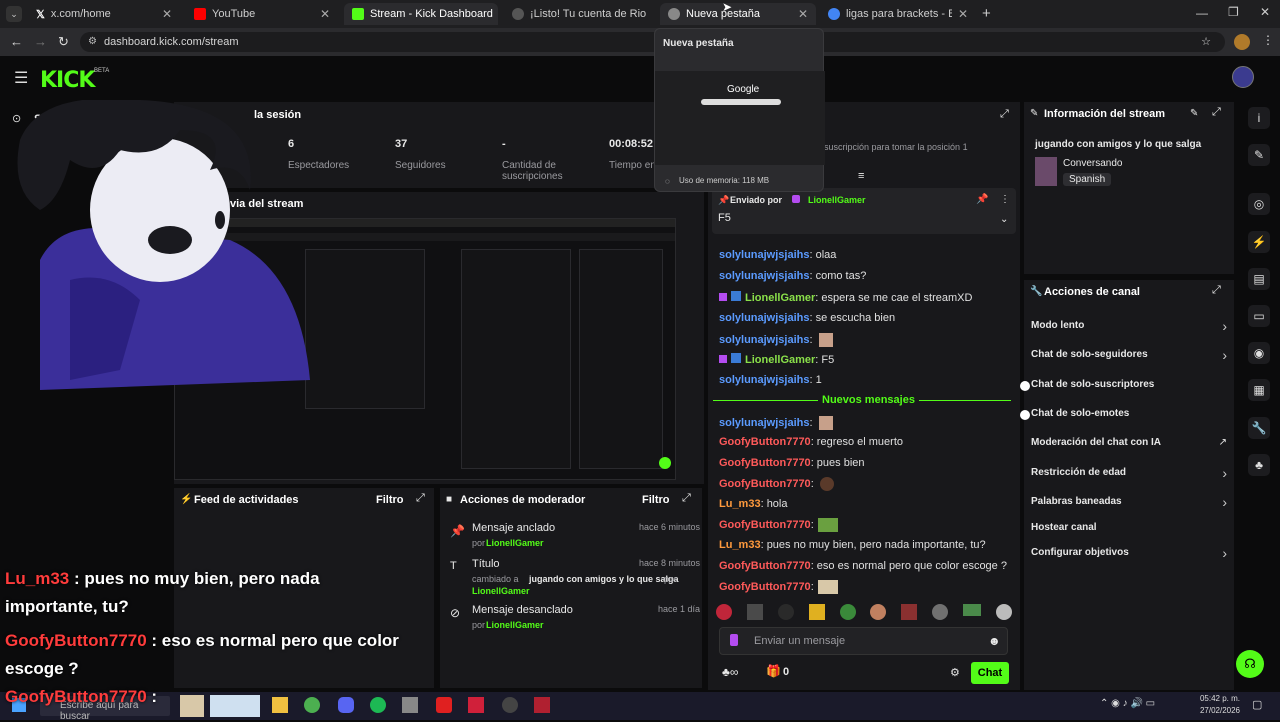 The height and width of the screenshot is (722, 1280). I want to click on valorant-icon, so click(476, 705).